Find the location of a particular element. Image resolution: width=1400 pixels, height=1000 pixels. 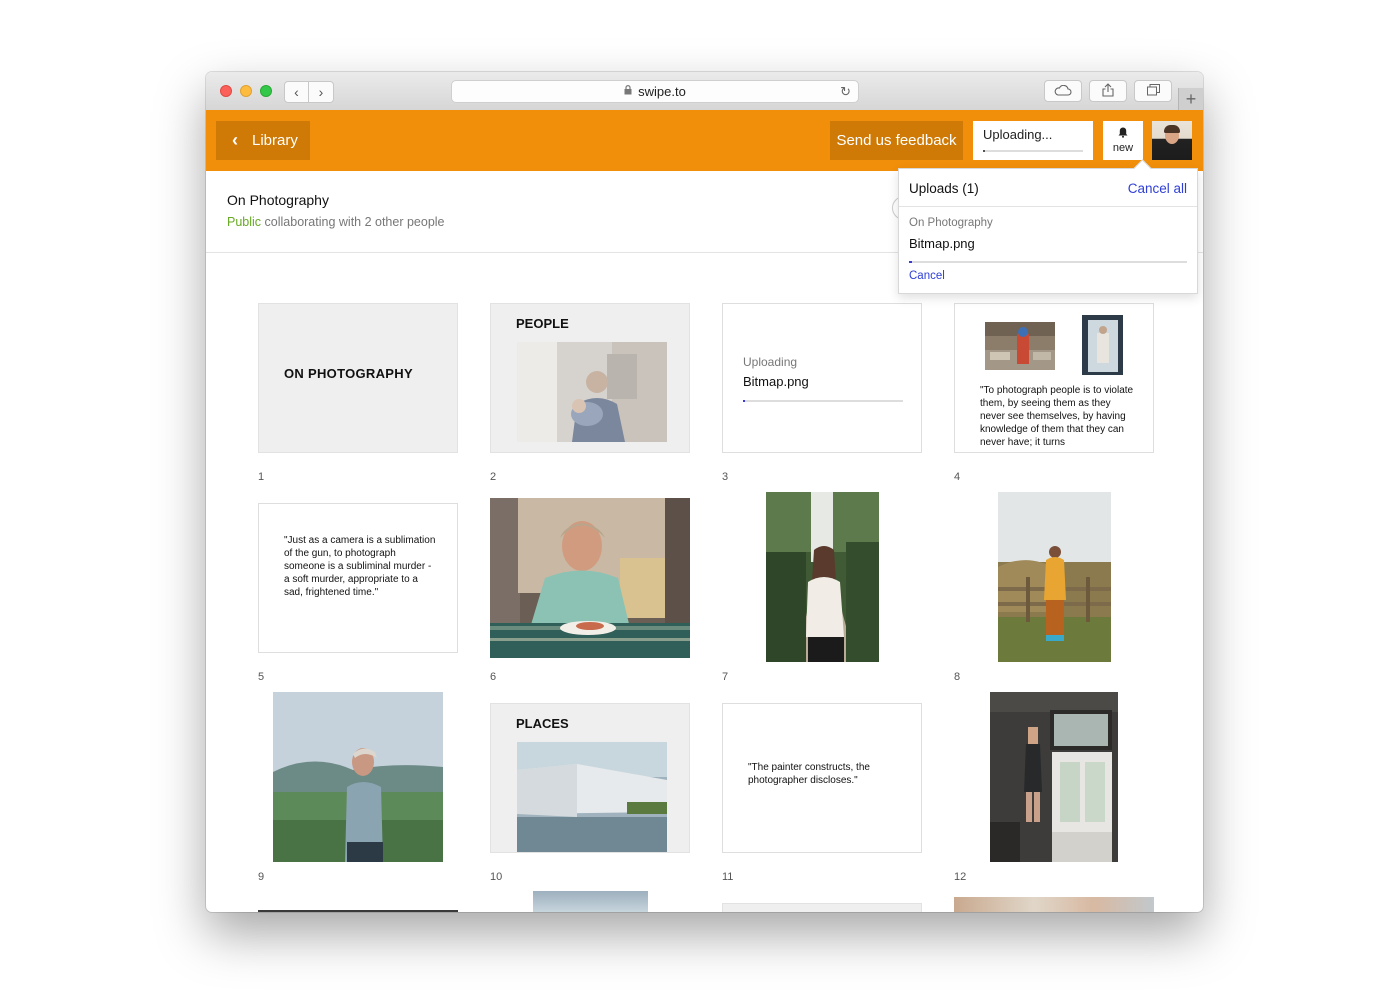

woman-forest-road-photo is located at coordinates (822, 577).